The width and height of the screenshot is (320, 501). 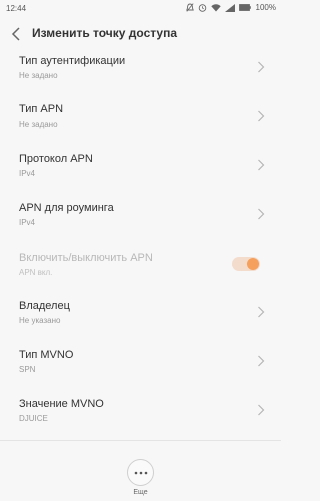 What do you see at coordinates (44, 306) in the screenshot?
I see `setting-label: Владелец` at bounding box center [44, 306].